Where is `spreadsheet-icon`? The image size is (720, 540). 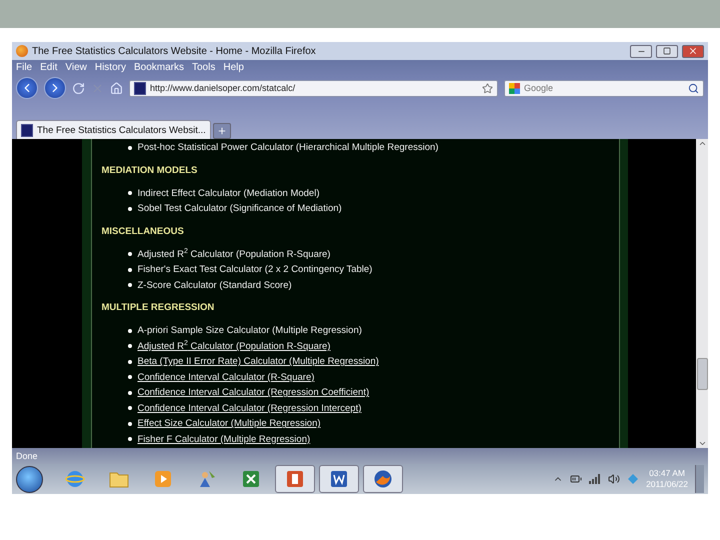
spreadsheet-icon is located at coordinates (251, 479).